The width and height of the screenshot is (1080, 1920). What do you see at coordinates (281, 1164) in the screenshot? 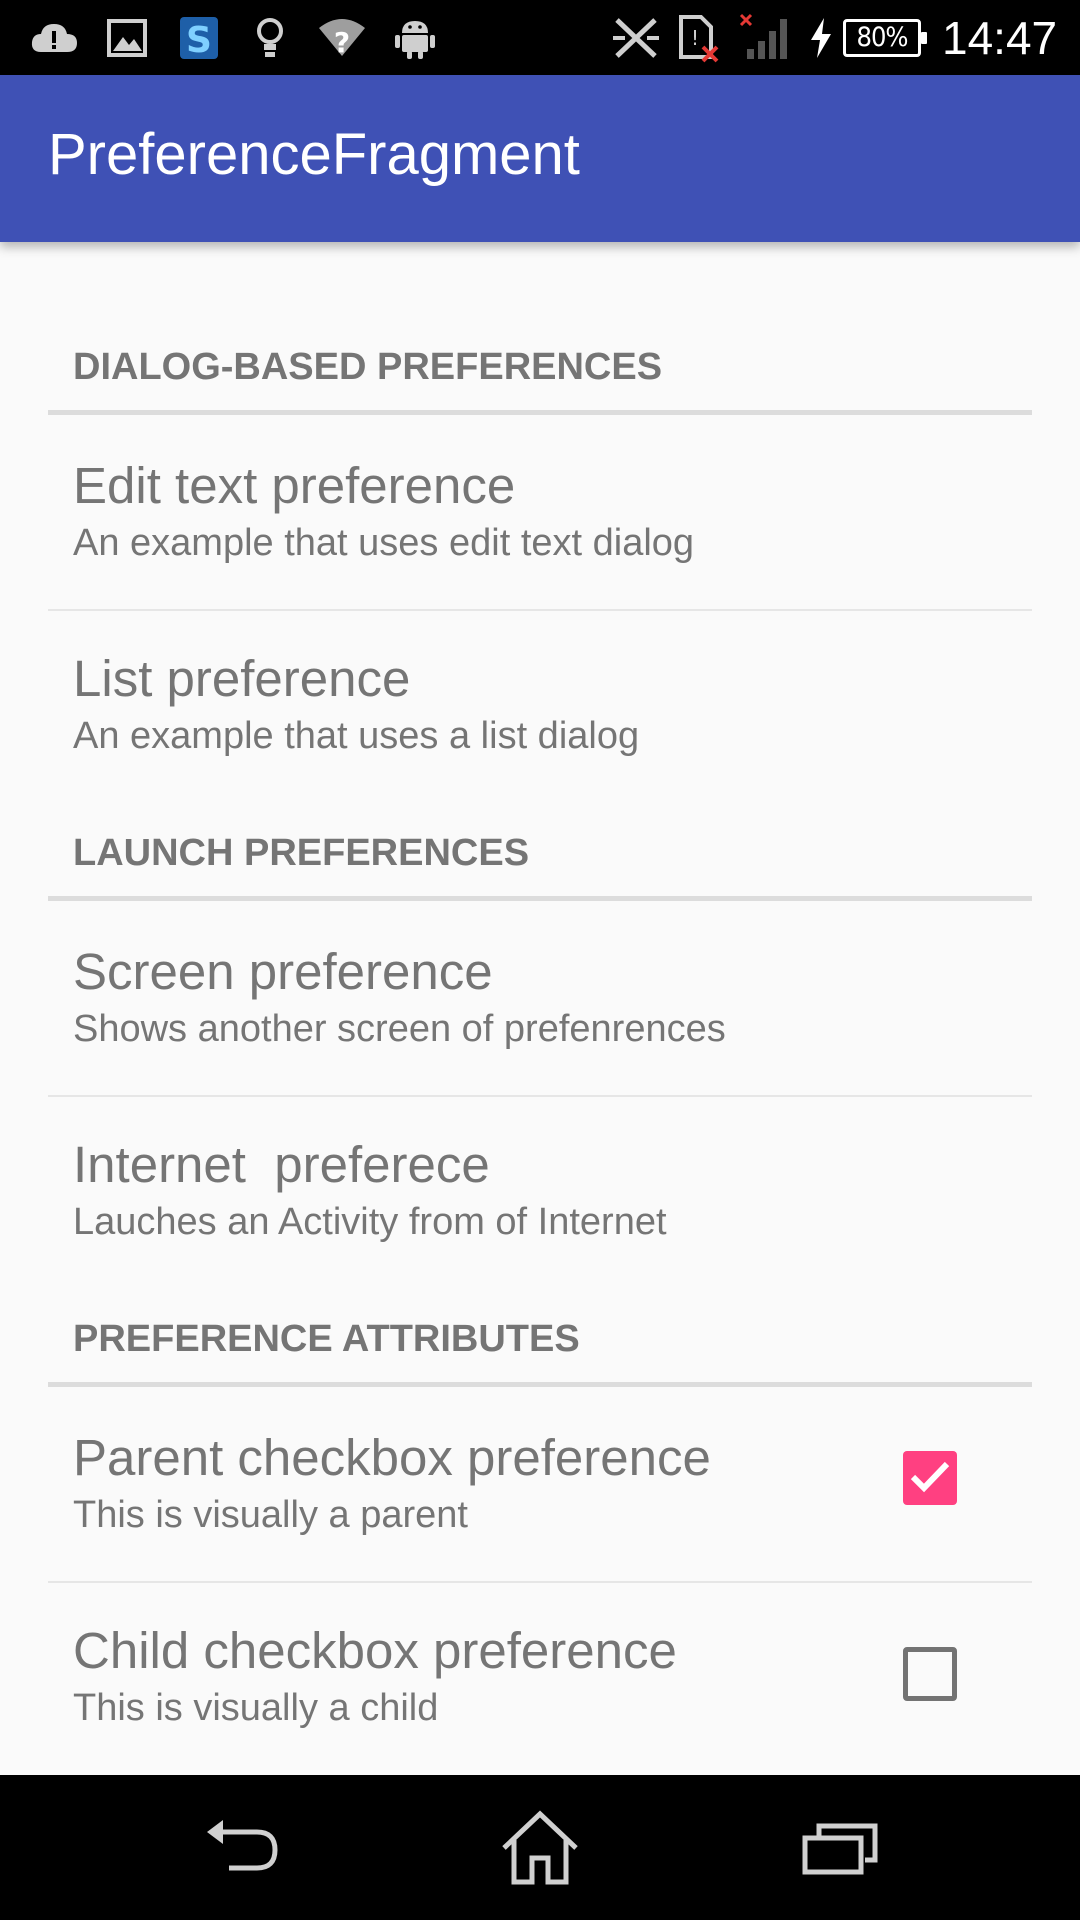
I see `preference-title: Internet preferece` at bounding box center [281, 1164].